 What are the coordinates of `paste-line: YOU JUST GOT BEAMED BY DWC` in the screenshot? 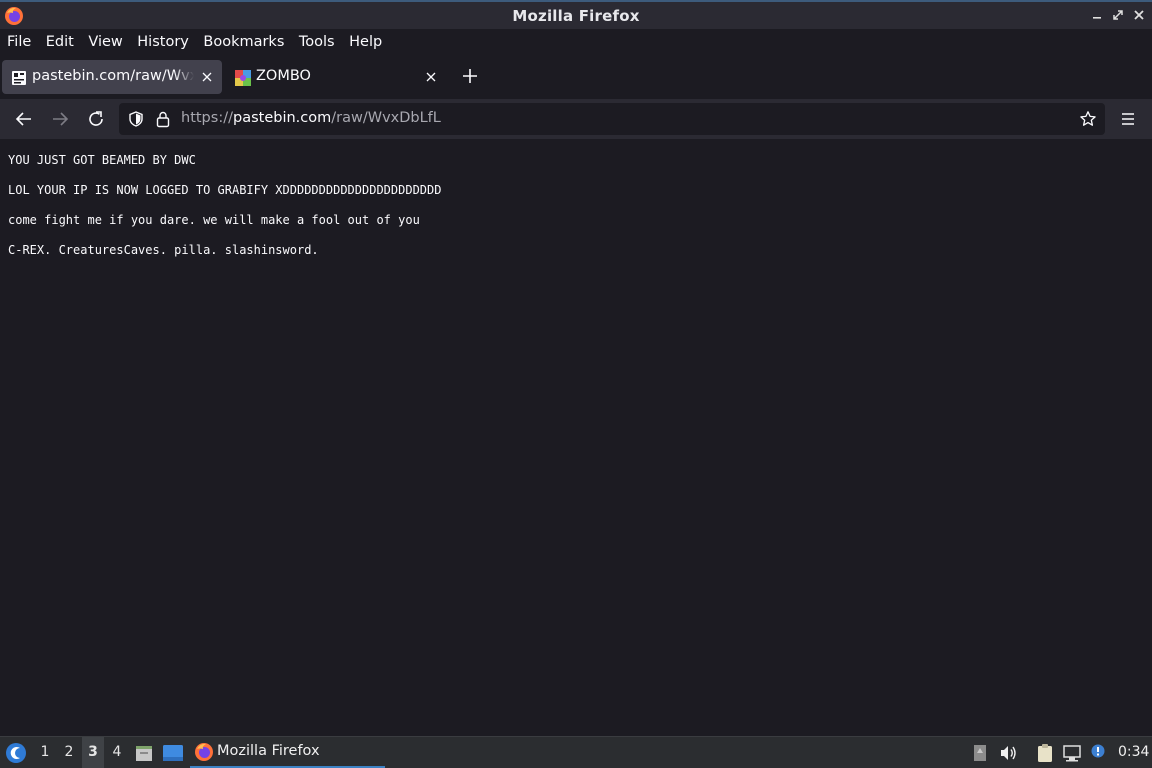 It's located at (102, 160).